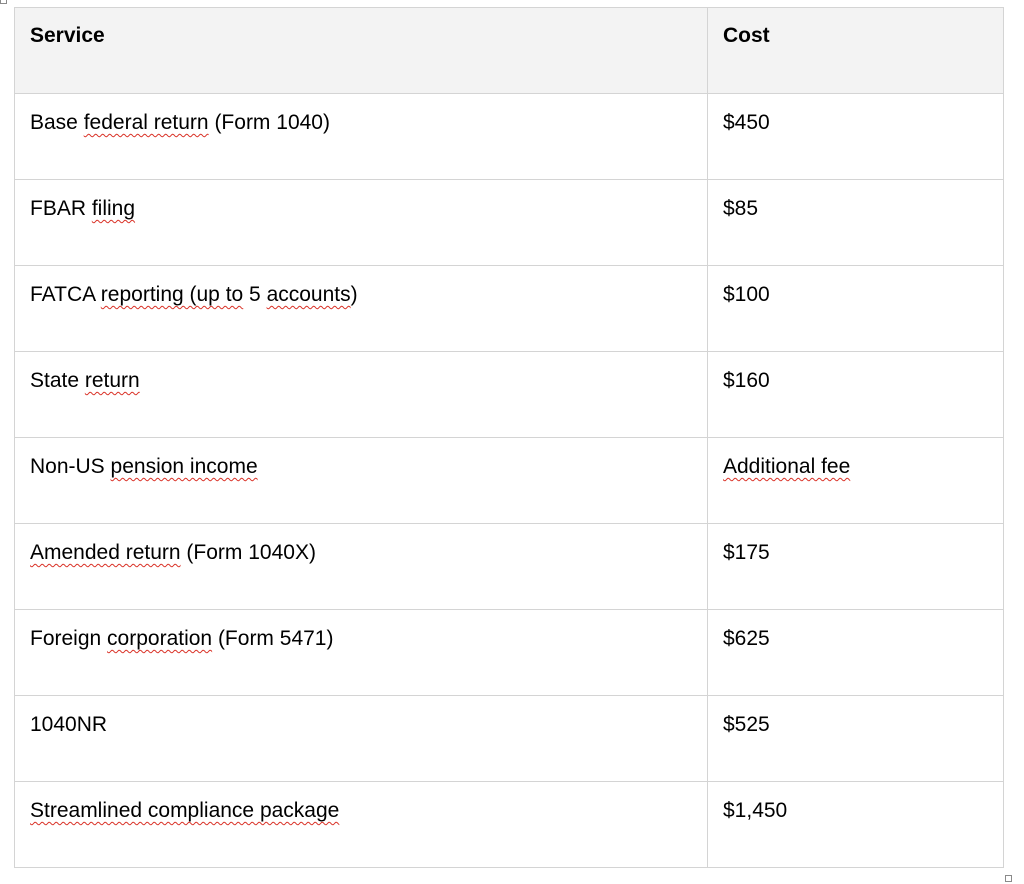  What do you see at coordinates (361, 824) in the screenshot?
I see `service-cell: Streamlined compliance package` at bounding box center [361, 824].